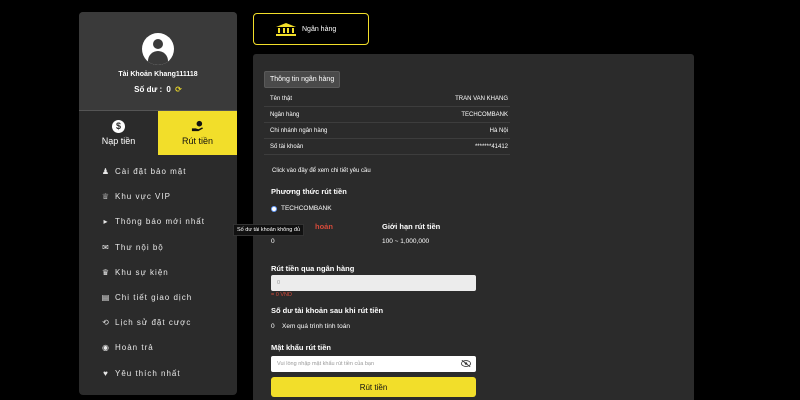  I want to click on method-option: TECHCOMBANK, so click(306, 208).